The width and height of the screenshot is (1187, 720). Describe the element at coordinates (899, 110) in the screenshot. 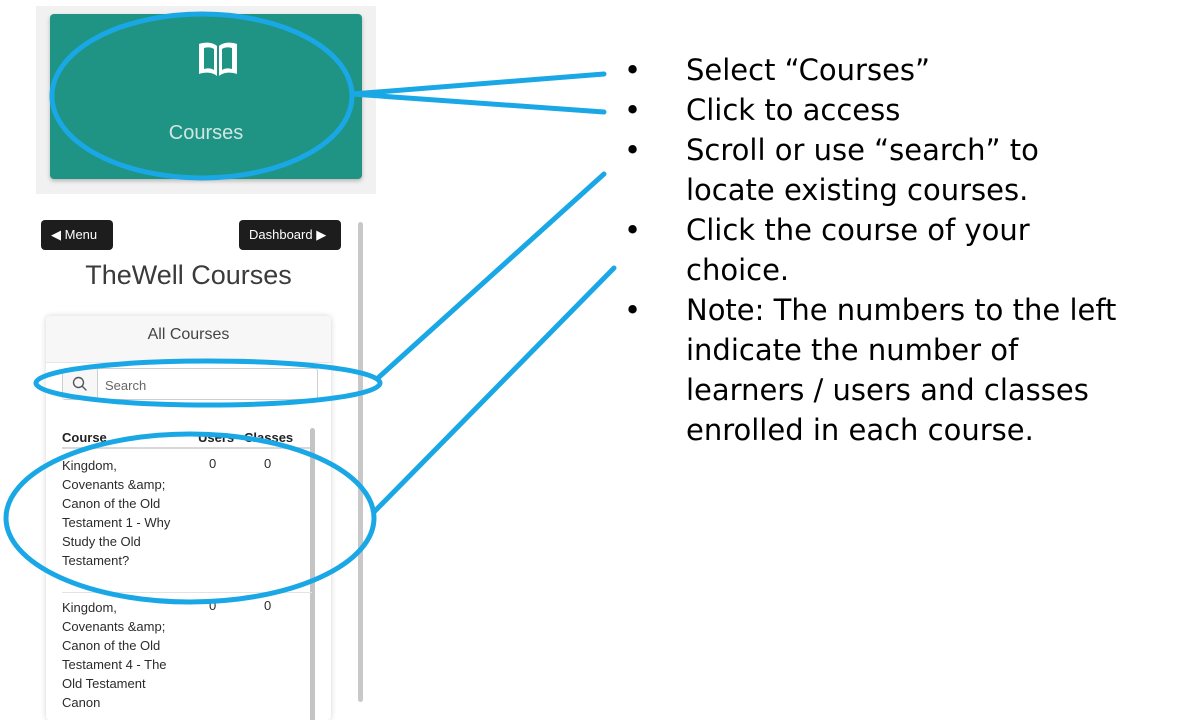

I see `instruction-item: • Click to access` at that location.